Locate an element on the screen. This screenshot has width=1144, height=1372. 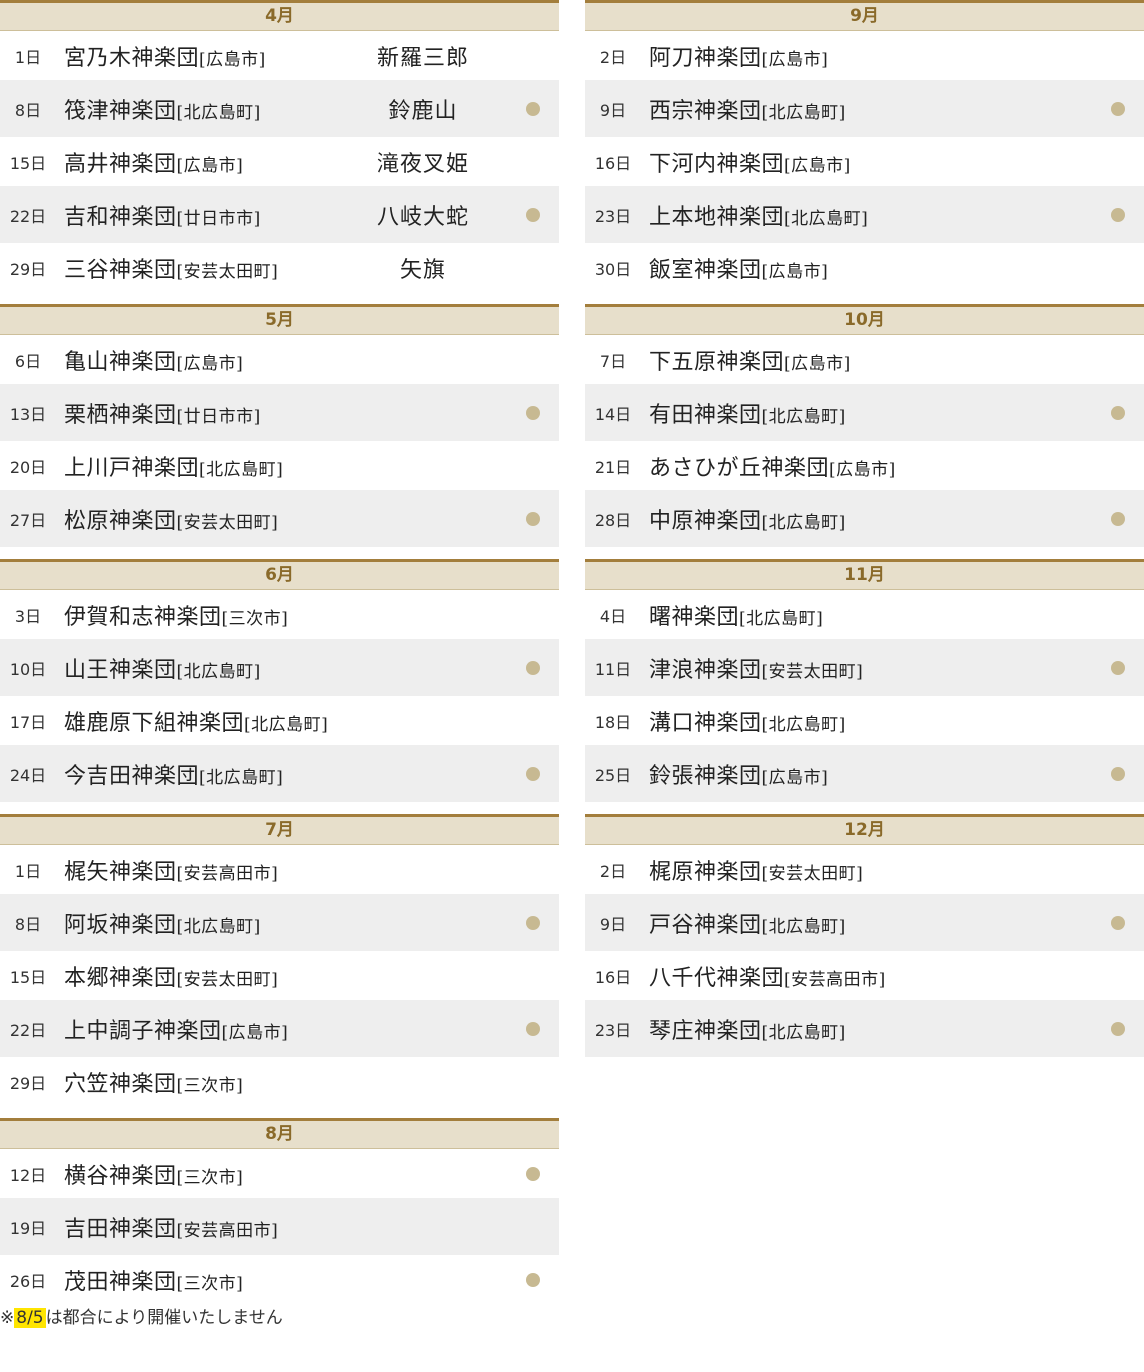
footnote-highlight-date: 8/5 is located at coordinates (30, 1318).